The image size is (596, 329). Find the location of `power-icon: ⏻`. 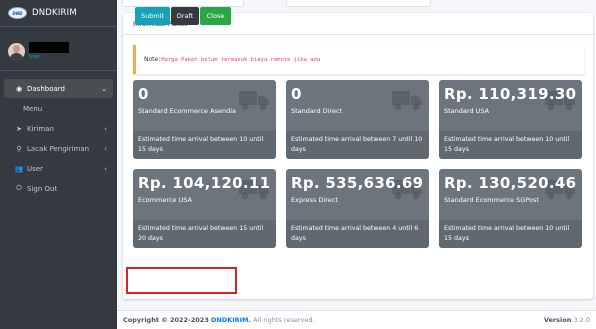

power-icon: ⏻ is located at coordinates (19, 188).